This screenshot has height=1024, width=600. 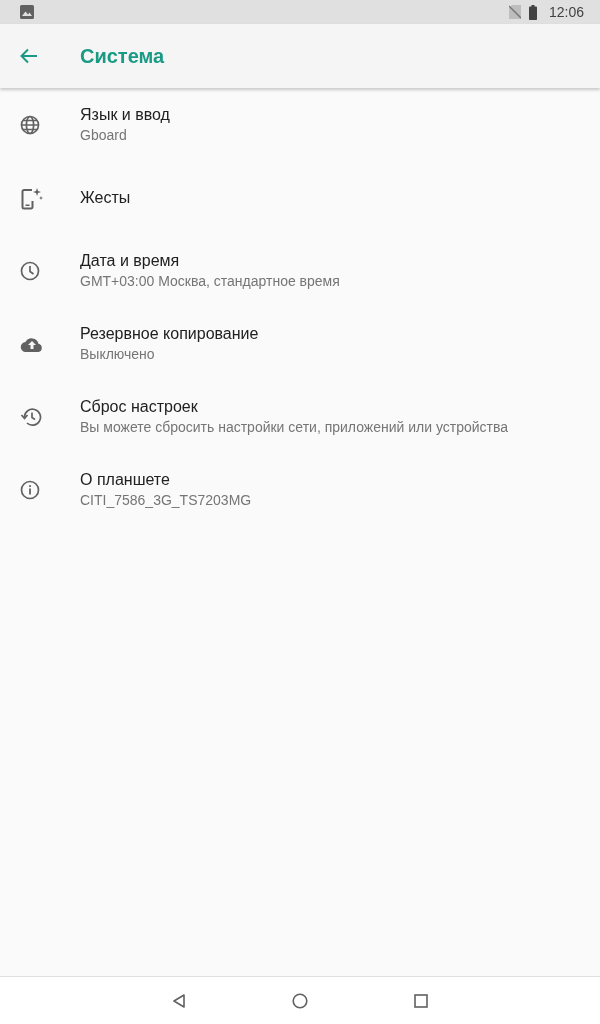 I want to click on back-arrow-icon, so click(x=29, y=56).